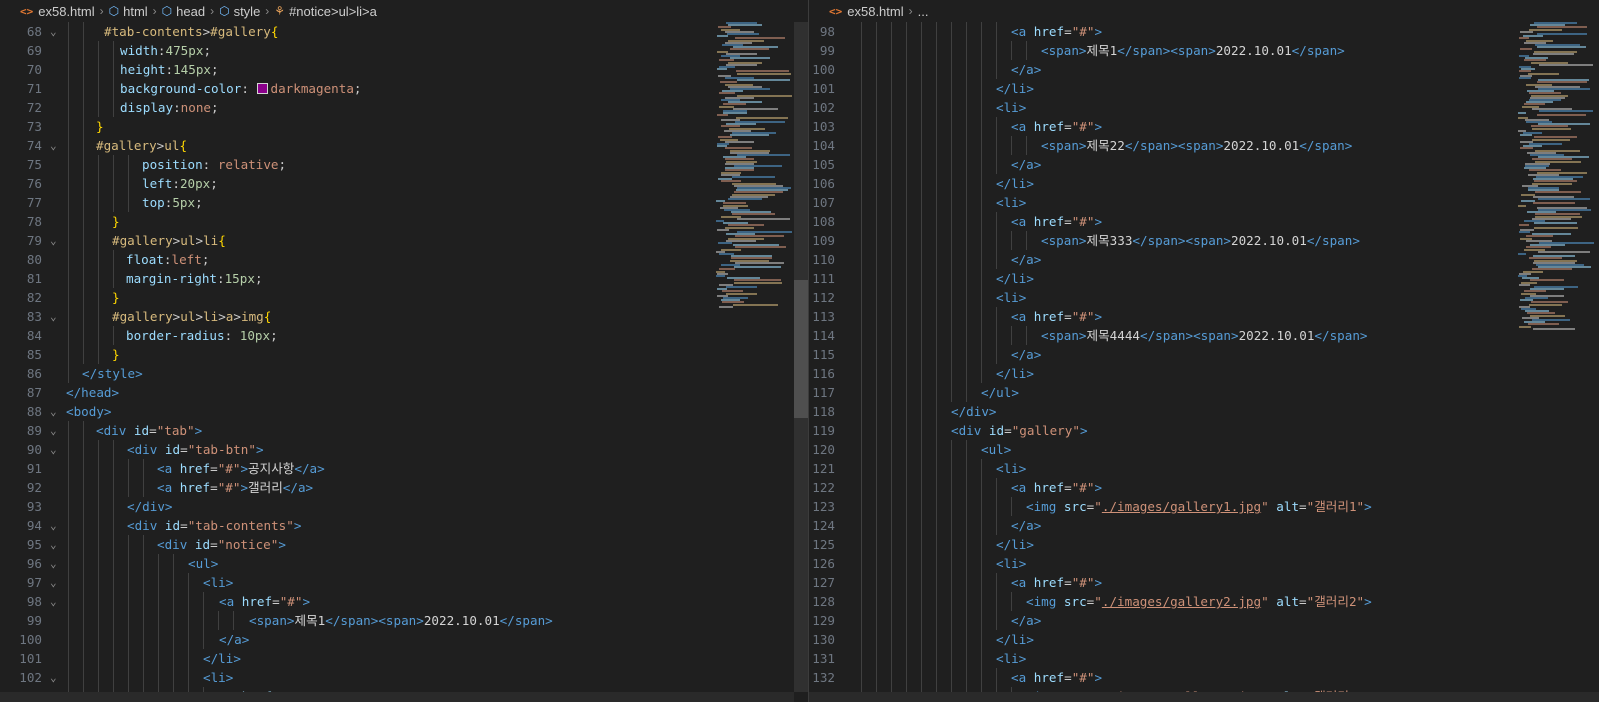 This screenshot has height=702, width=1599. I want to click on code-line: 132 <a href="#">, so click(1159, 677).